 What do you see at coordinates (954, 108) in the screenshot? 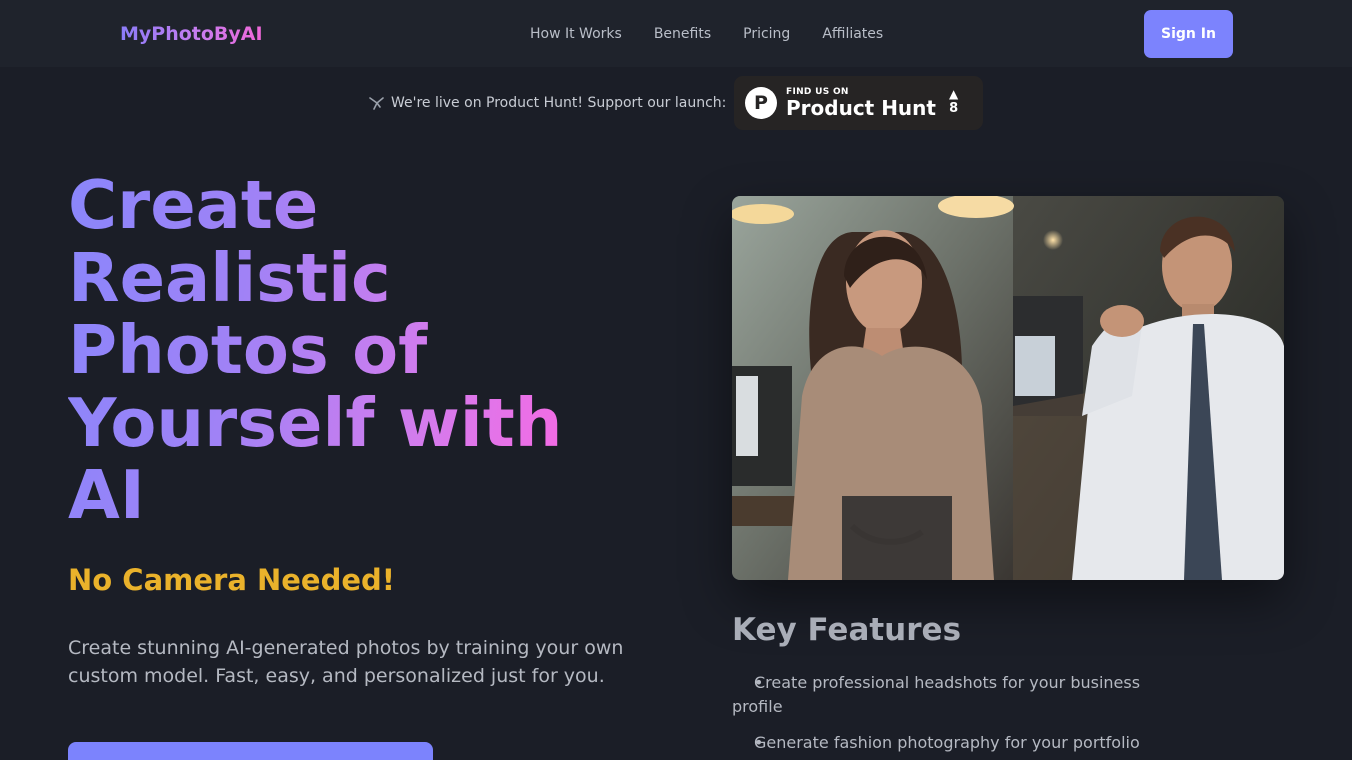
I see `upvote-count: 8` at bounding box center [954, 108].